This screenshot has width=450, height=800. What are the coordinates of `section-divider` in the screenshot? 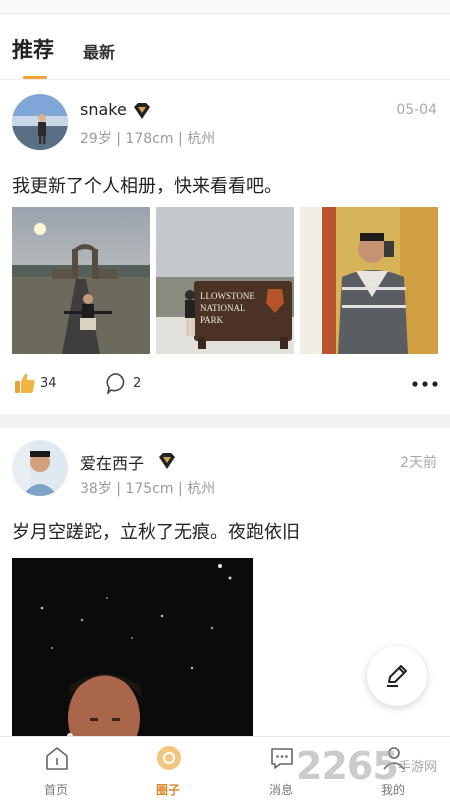 It's located at (225, 421).